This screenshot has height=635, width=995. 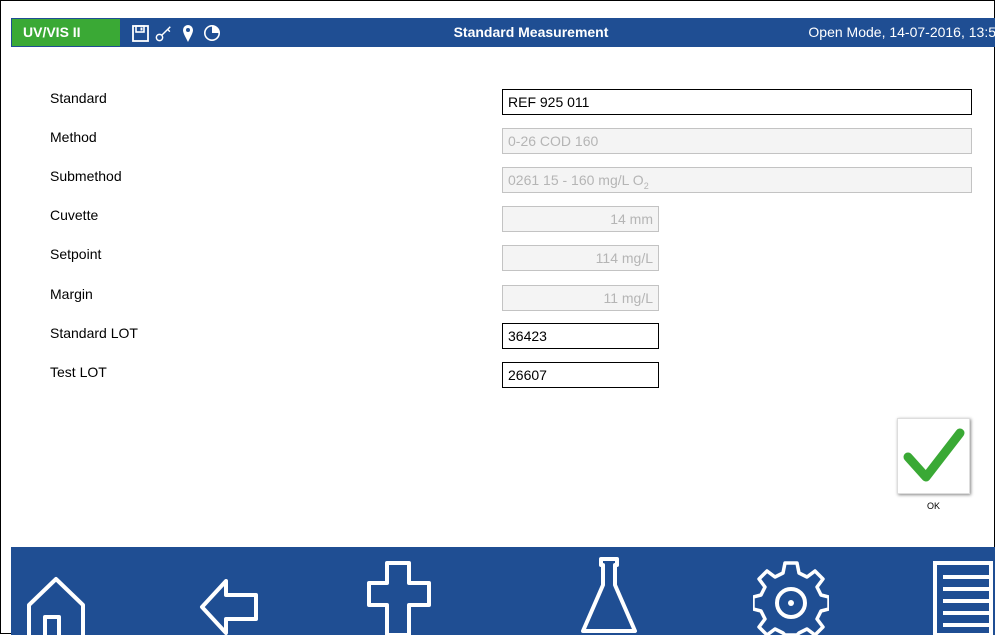 What do you see at coordinates (580, 219) in the screenshot?
I see `cuvette-field: 14 mm` at bounding box center [580, 219].